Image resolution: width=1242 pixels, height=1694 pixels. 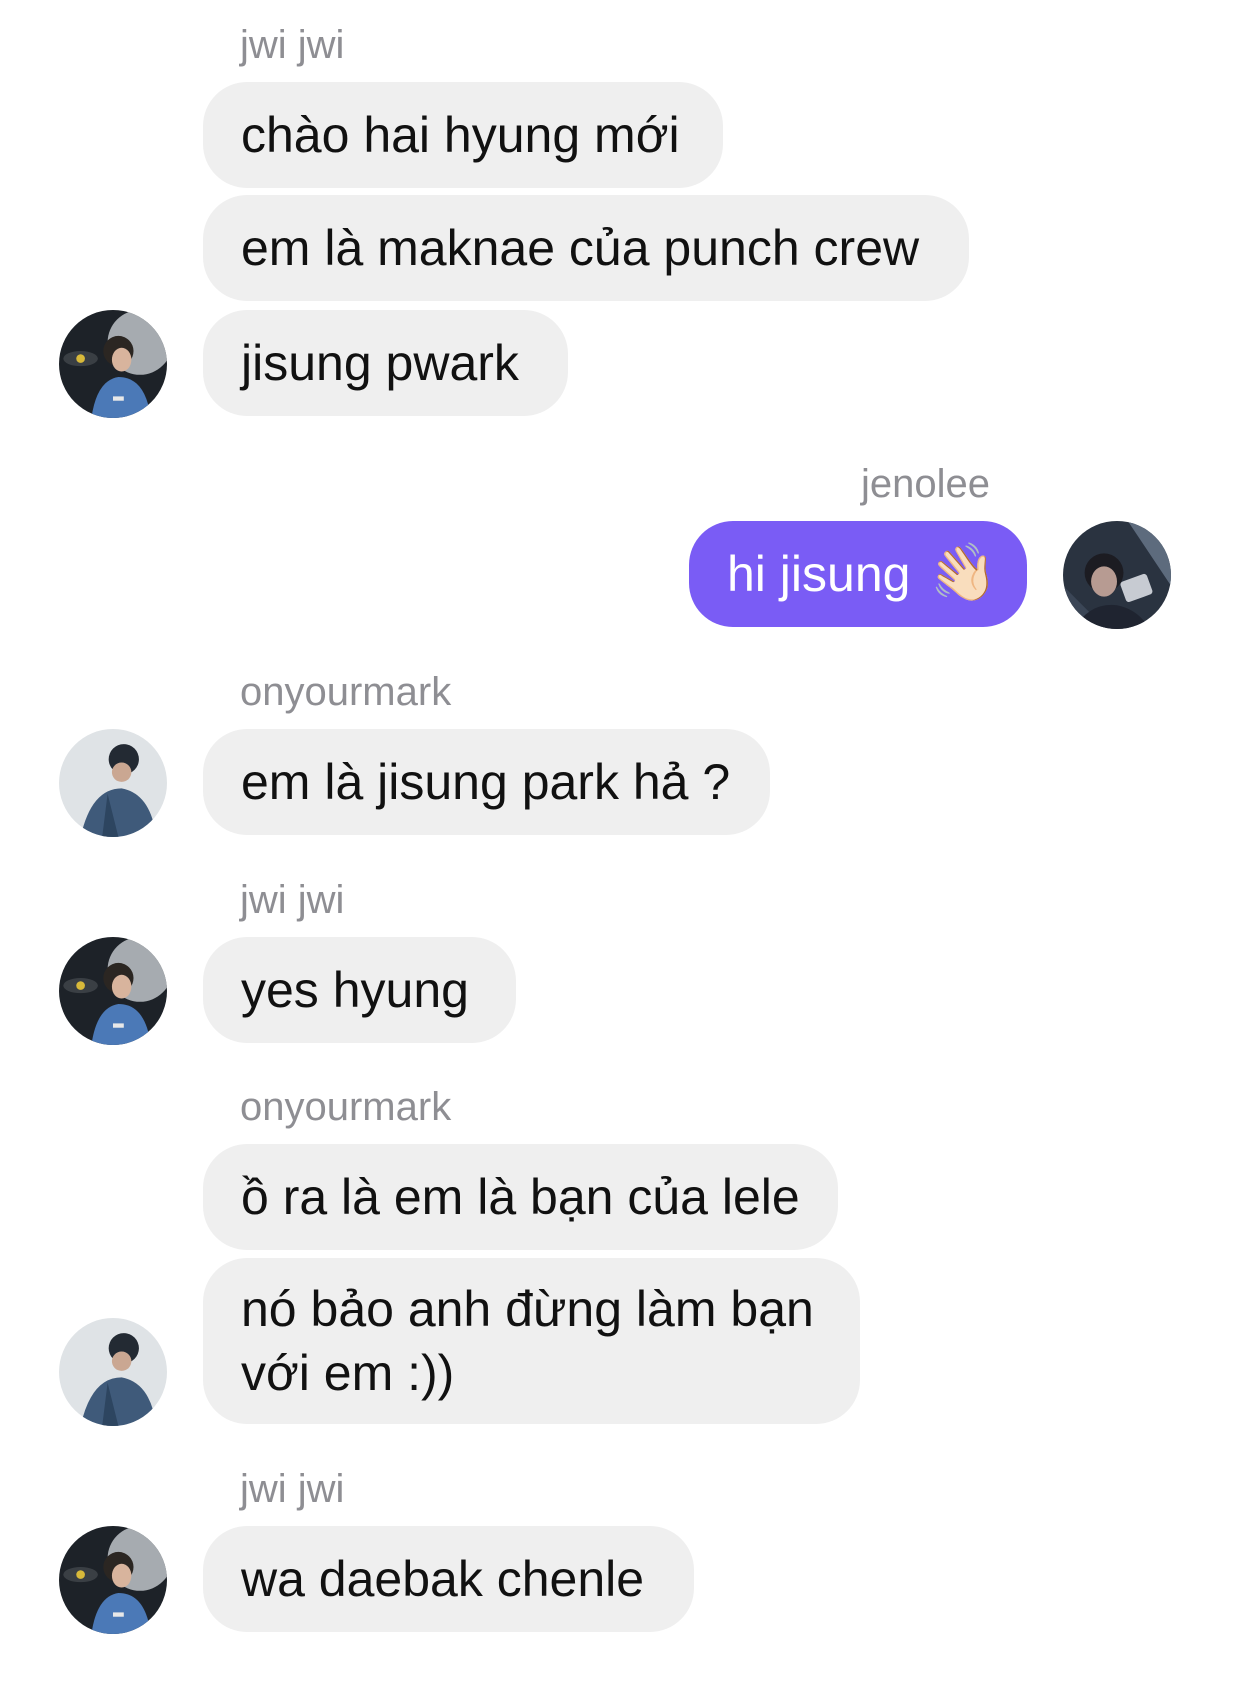 I want to click on message-bubble: jisung pwark, so click(x=385, y=363).